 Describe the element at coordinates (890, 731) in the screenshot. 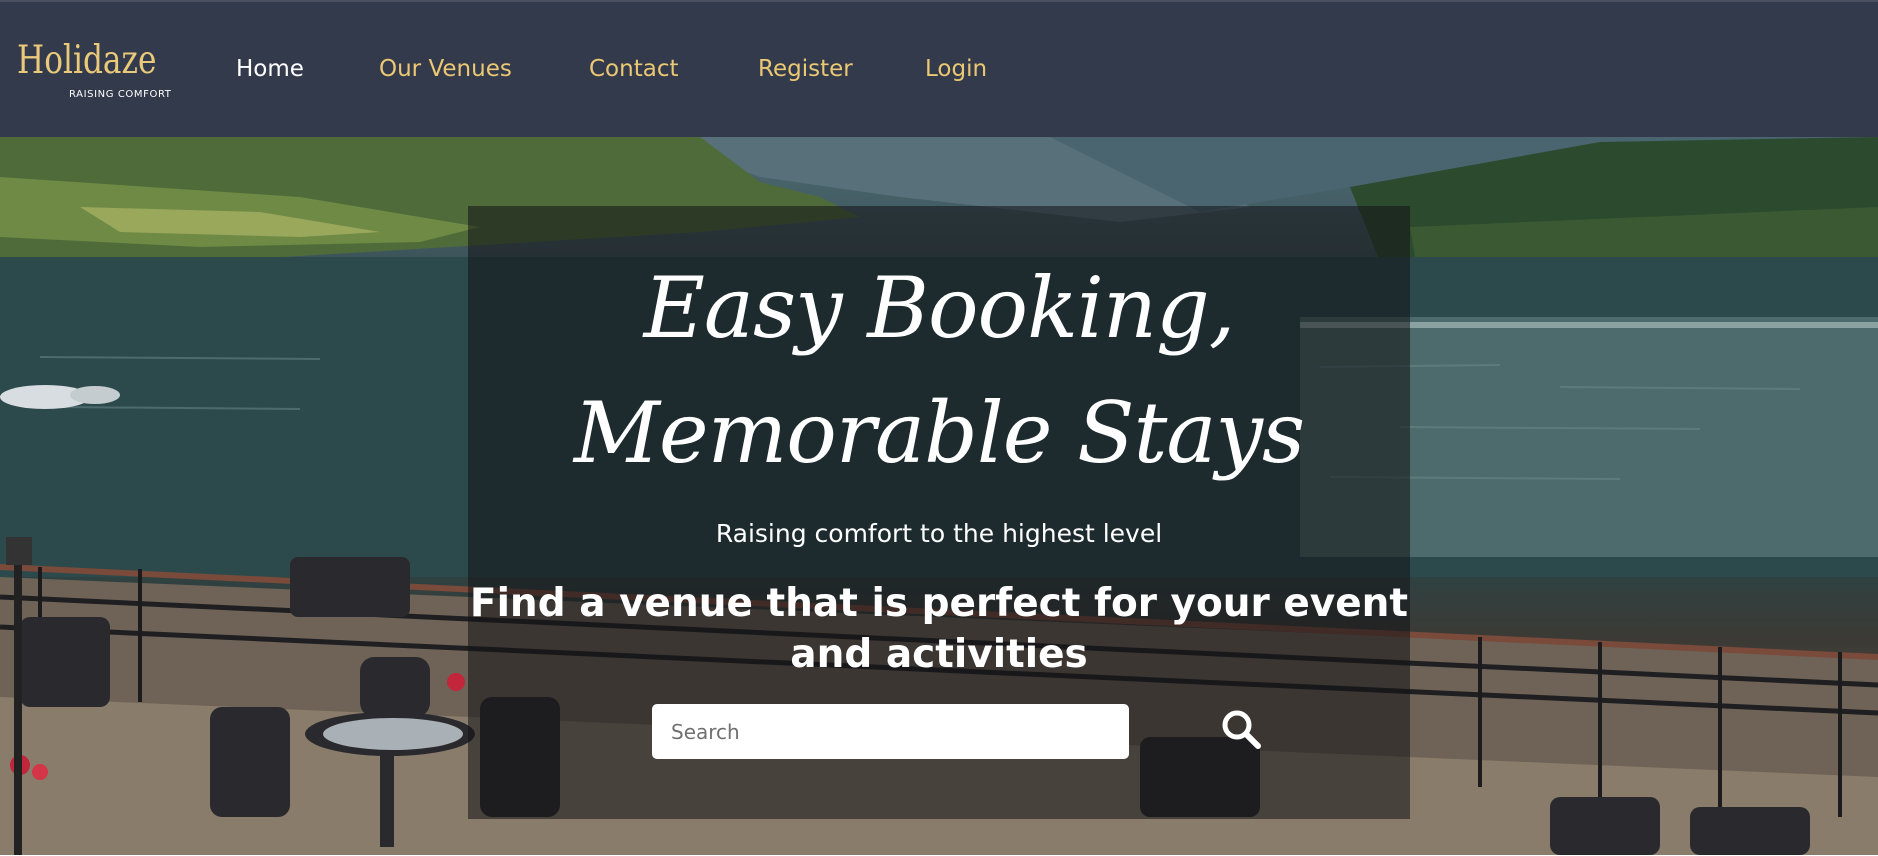

I see `search-input` at that location.